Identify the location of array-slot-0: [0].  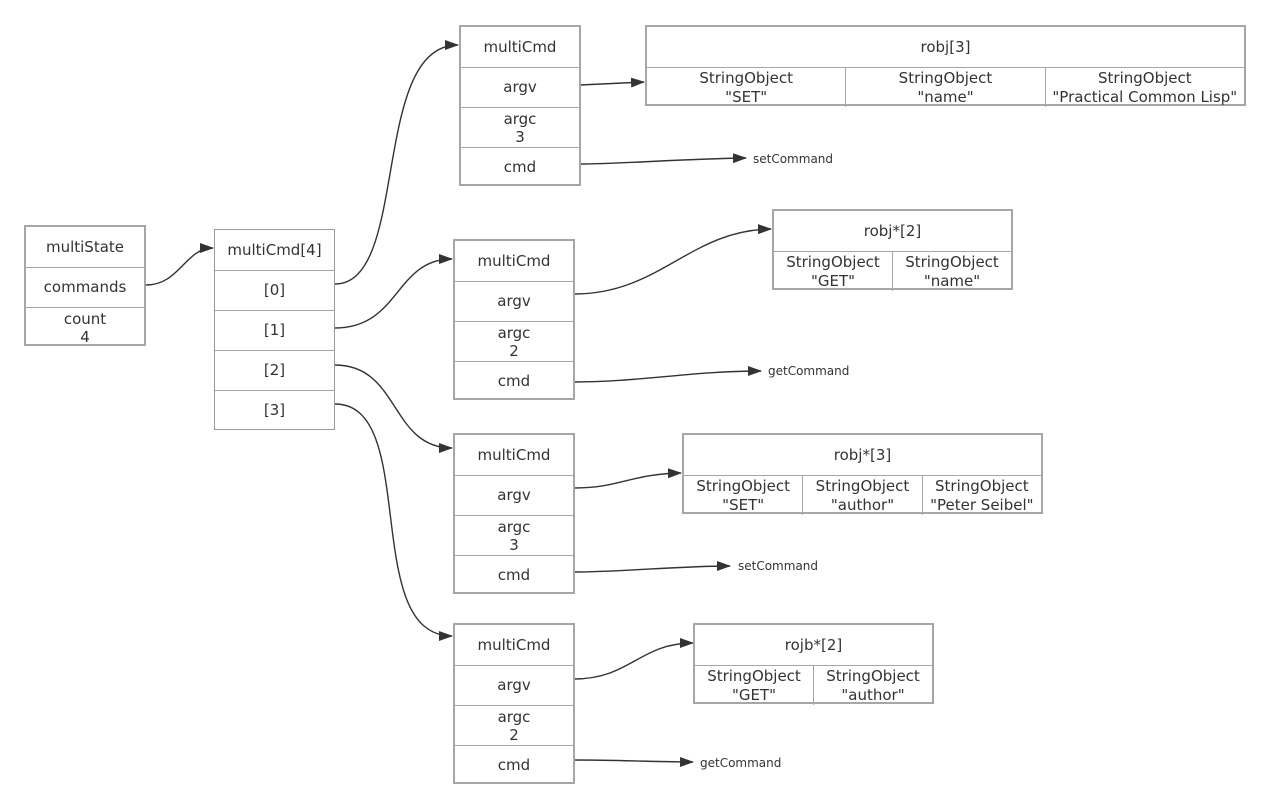
(274, 290).